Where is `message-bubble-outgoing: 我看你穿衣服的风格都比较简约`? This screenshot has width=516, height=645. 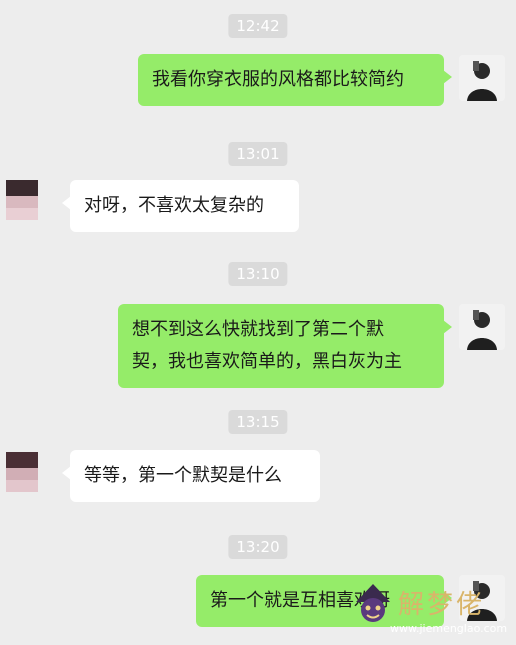 message-bubble-outgoing: 我看你穿衣服的风格都比较简约 is located at coordinates (295, 80).